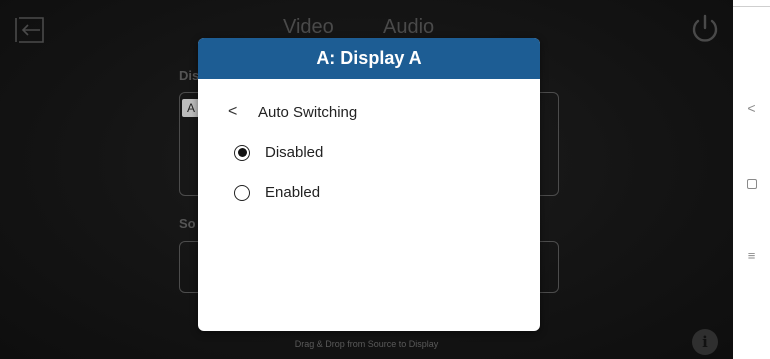 This screenshot has height=359, width=770. I want to click on chevron-left-icon: <, so click(233, 111).